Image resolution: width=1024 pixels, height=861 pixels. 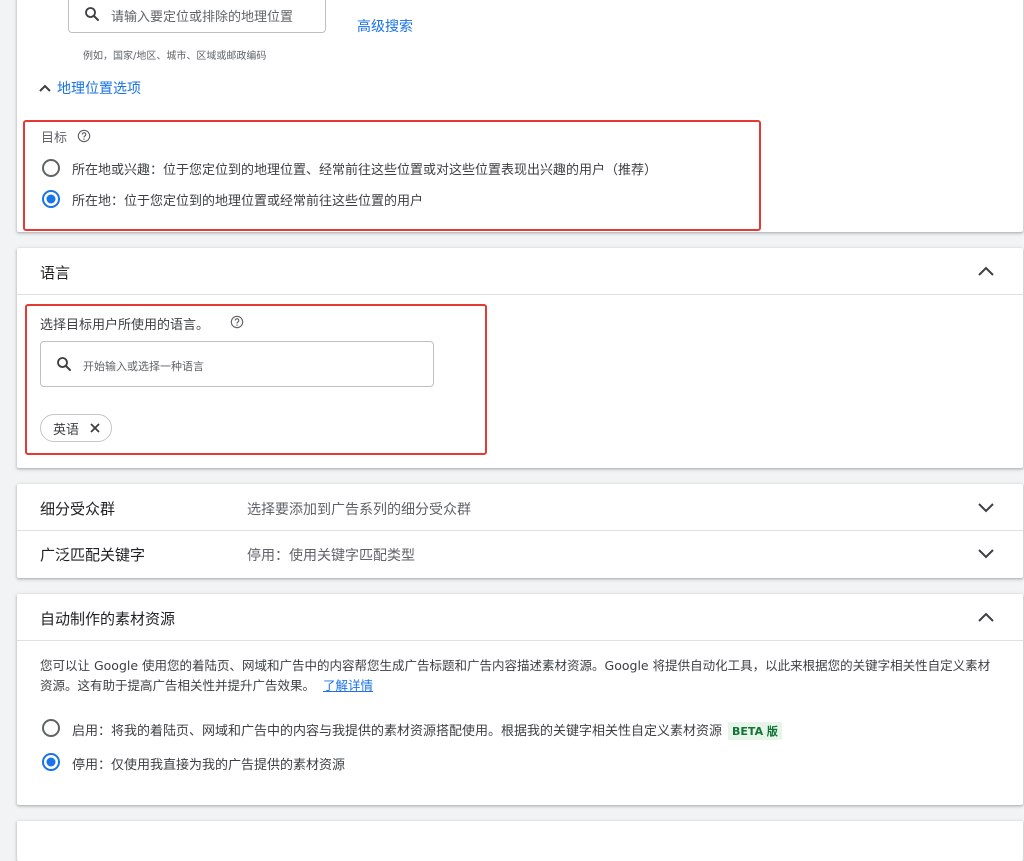 What do you see at coordinates (392, 175) in the screenshot?
I see `highlight-box-target` at bounding box center [392, 175].